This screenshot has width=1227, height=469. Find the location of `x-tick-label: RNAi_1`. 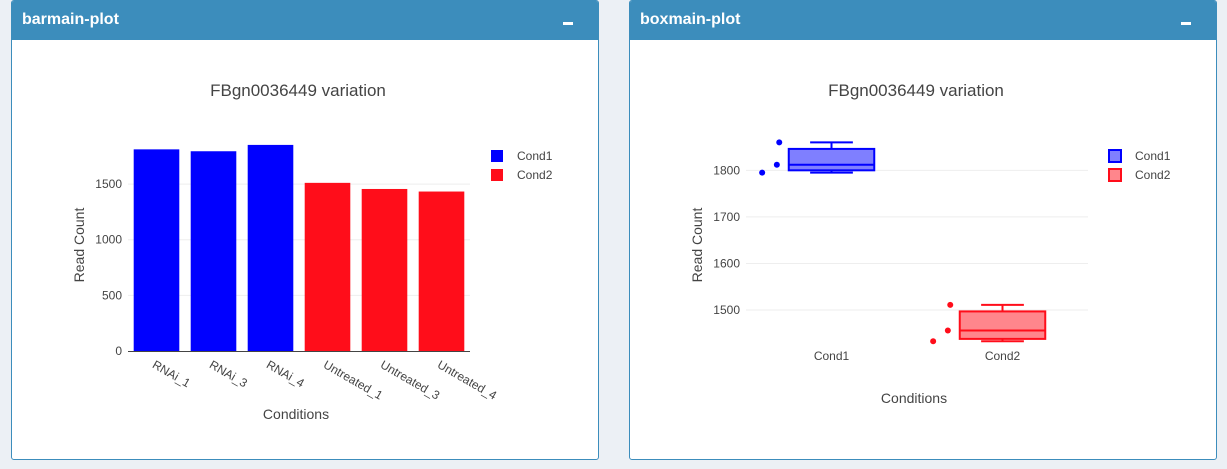

x-tick-label: RNAi_1 is located at coordinates (171, 373).